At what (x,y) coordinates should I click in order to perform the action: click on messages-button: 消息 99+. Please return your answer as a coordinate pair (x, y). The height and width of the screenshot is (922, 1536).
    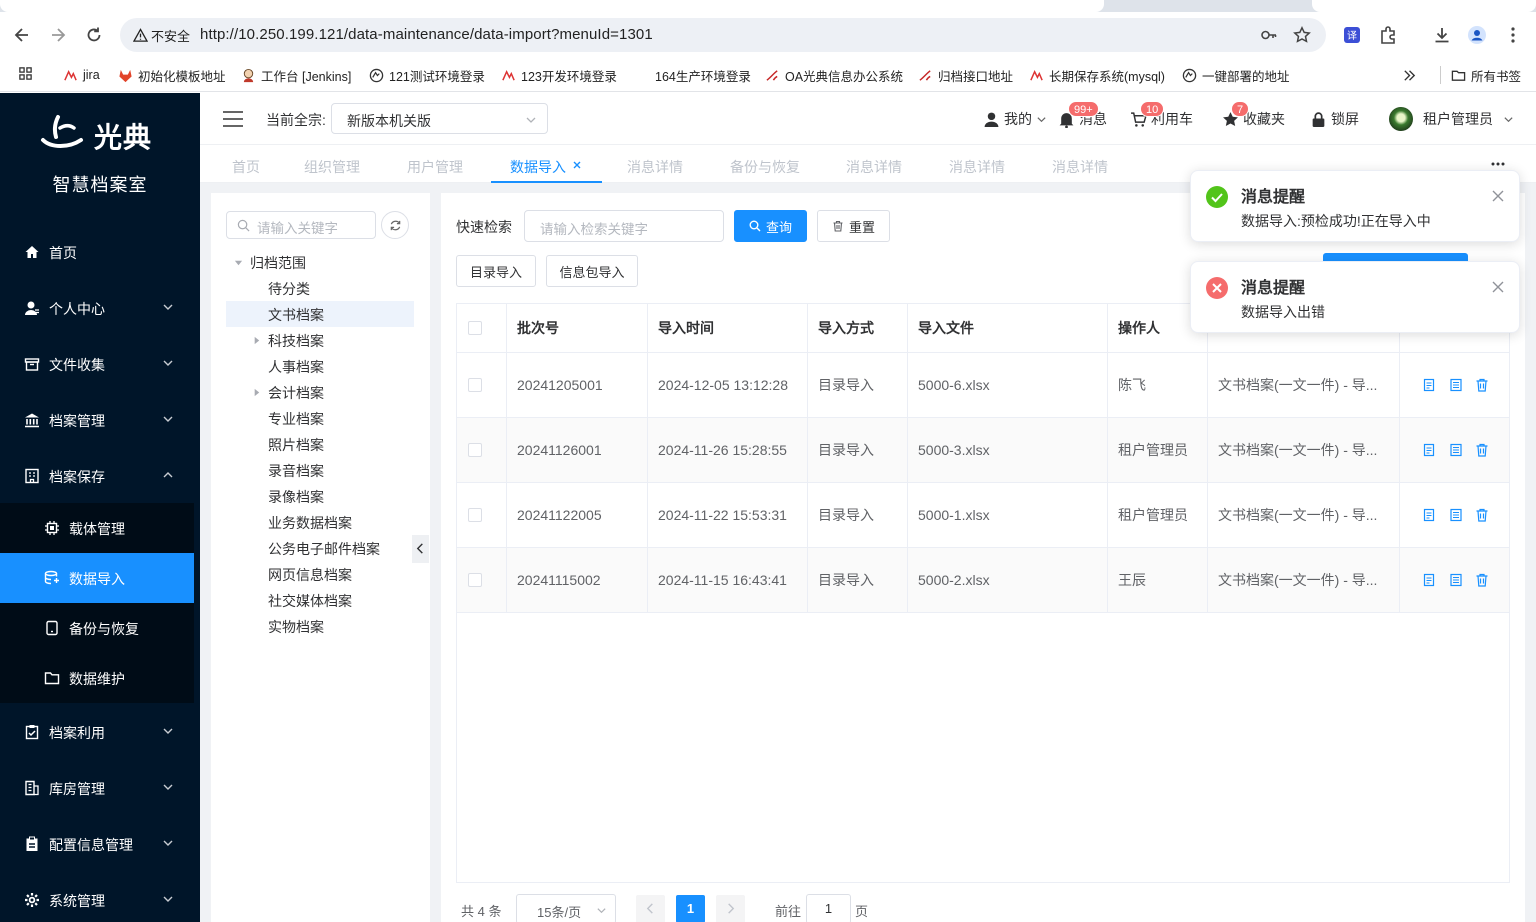
    Looking at the image, I should click on (1082, 115).